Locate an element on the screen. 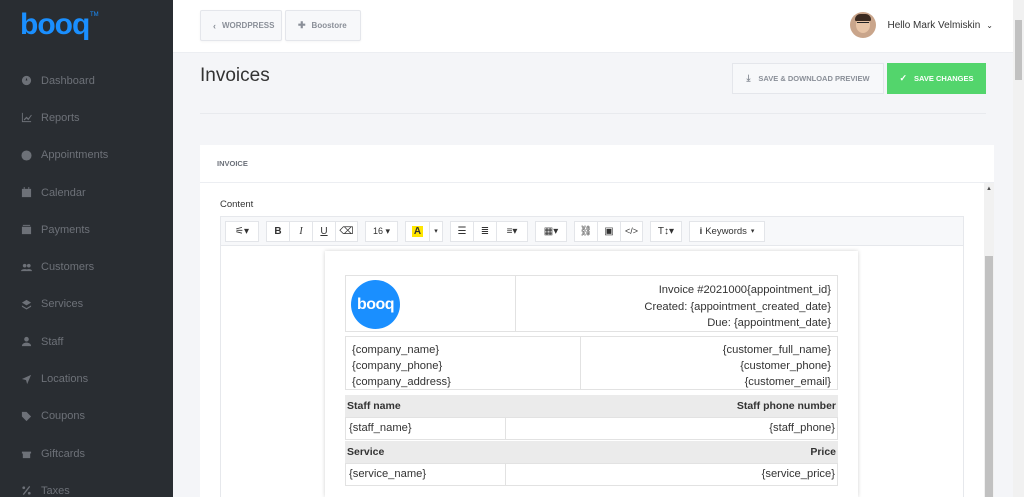 The width and height of the screenshot is (1024, 497). table-row: {staff_name} {staff_phone} is located at coordinates (591, 428).